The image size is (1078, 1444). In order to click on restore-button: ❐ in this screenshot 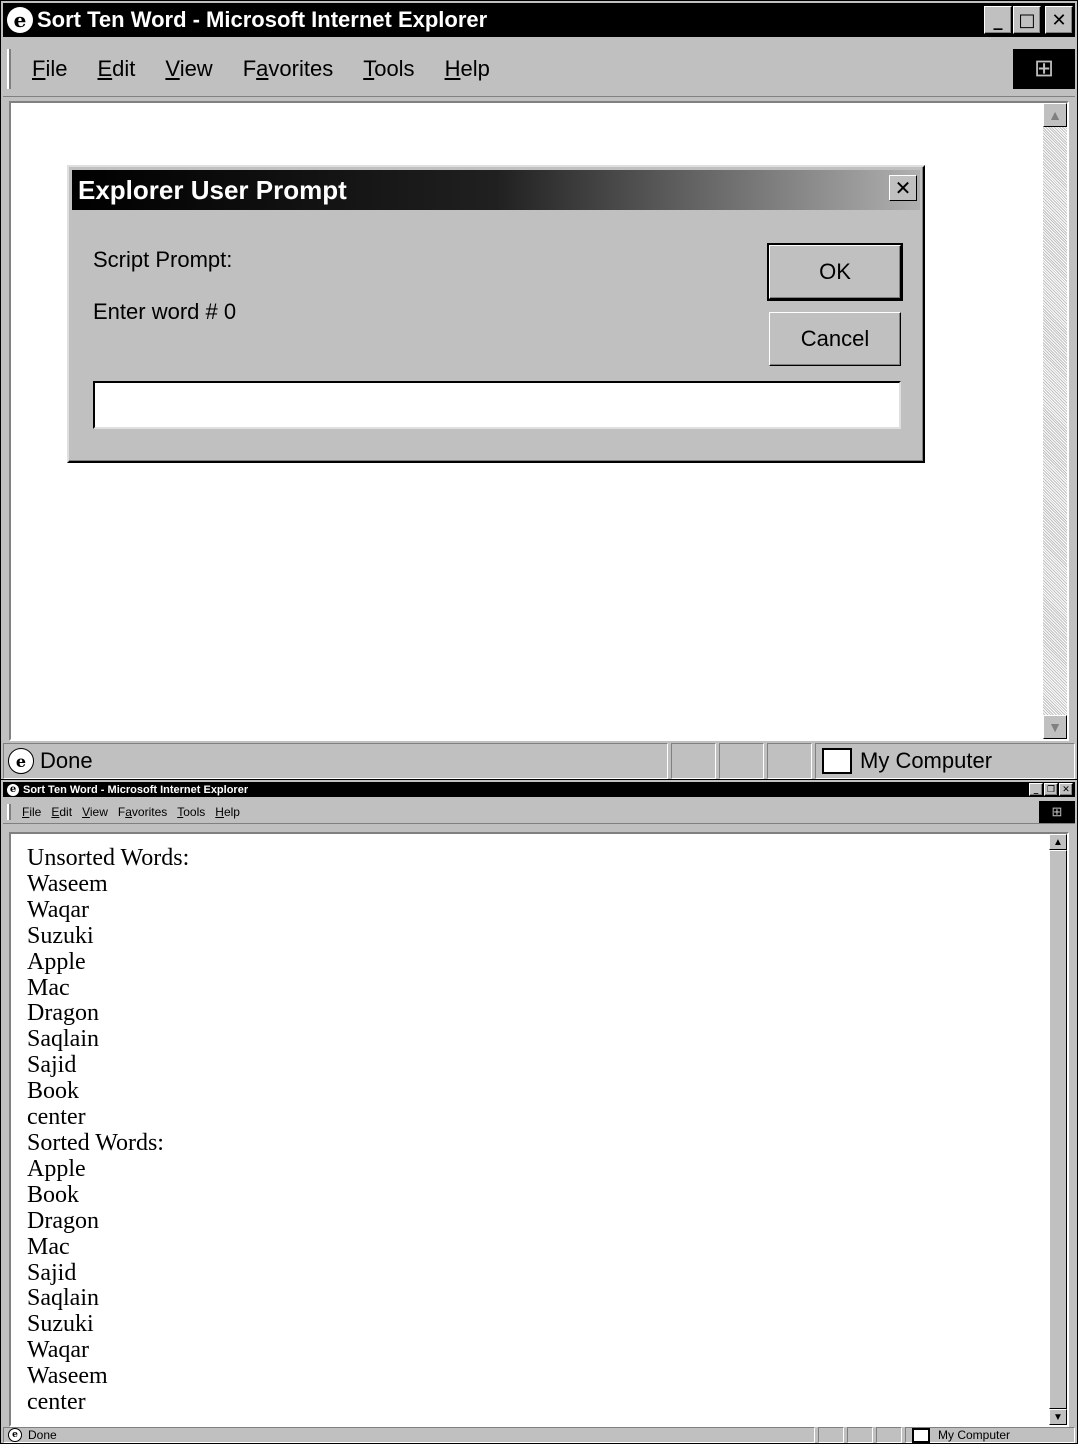, I will do `click(1051, 789)`.